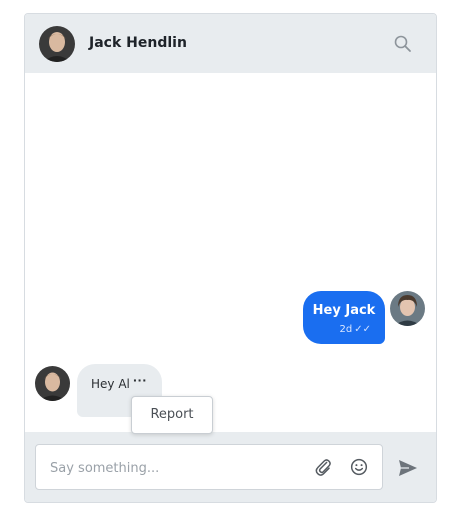  Describe the element at coordinates (140, 380) in the screenshot. I see `message-options-icon: ···` at that location.